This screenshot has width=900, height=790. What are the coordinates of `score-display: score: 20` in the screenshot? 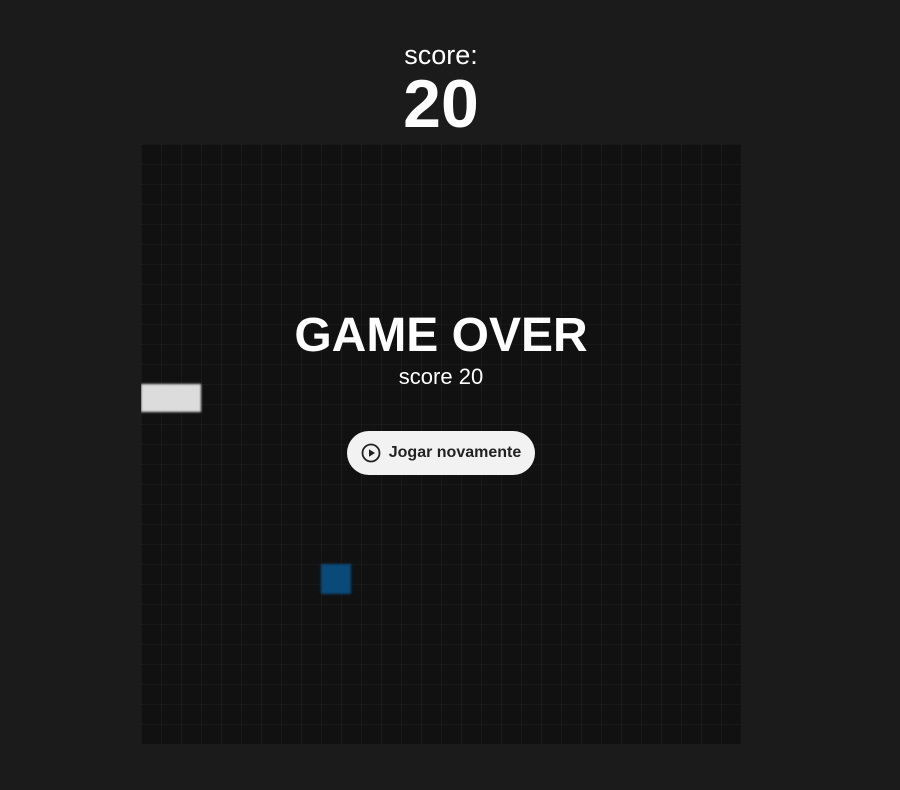 It's located at (441, 89).